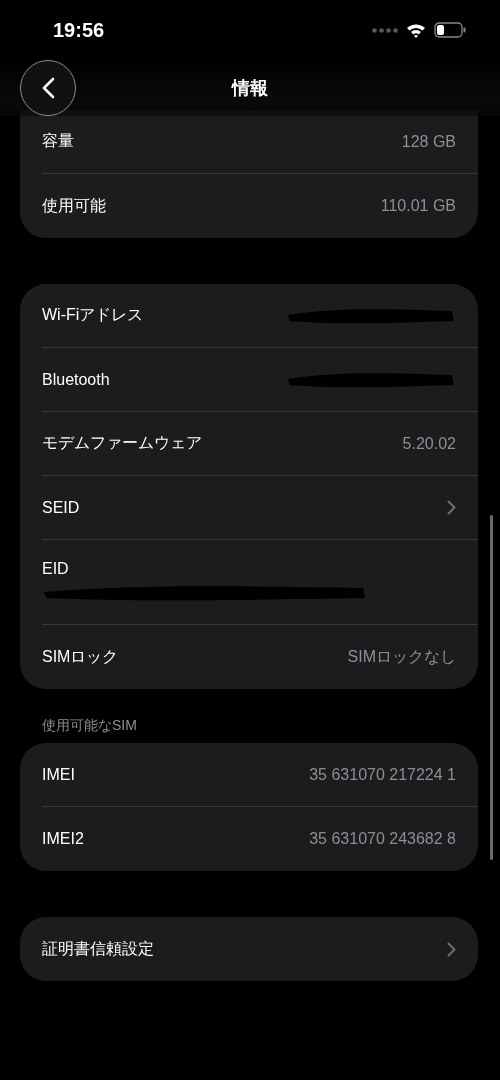  Describe the element at coordinates (93, 315) in the screenshot. I see `row-label: Wi-Fiアドレス` at that location.